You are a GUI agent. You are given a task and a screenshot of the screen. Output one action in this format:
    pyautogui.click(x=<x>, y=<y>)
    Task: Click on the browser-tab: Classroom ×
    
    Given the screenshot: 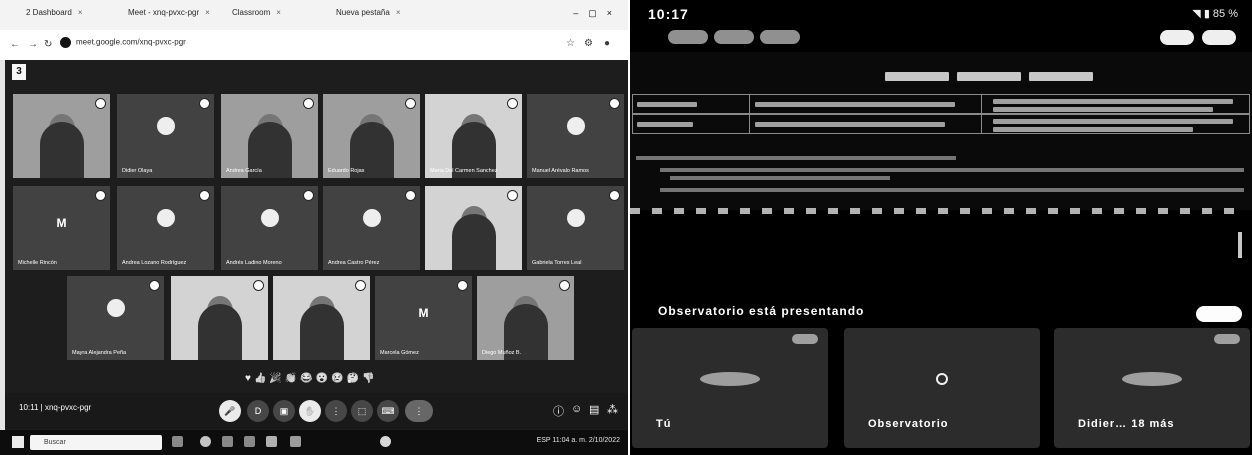 What is the action you would take?
    pyautogui.click(x=282, y=16)
    